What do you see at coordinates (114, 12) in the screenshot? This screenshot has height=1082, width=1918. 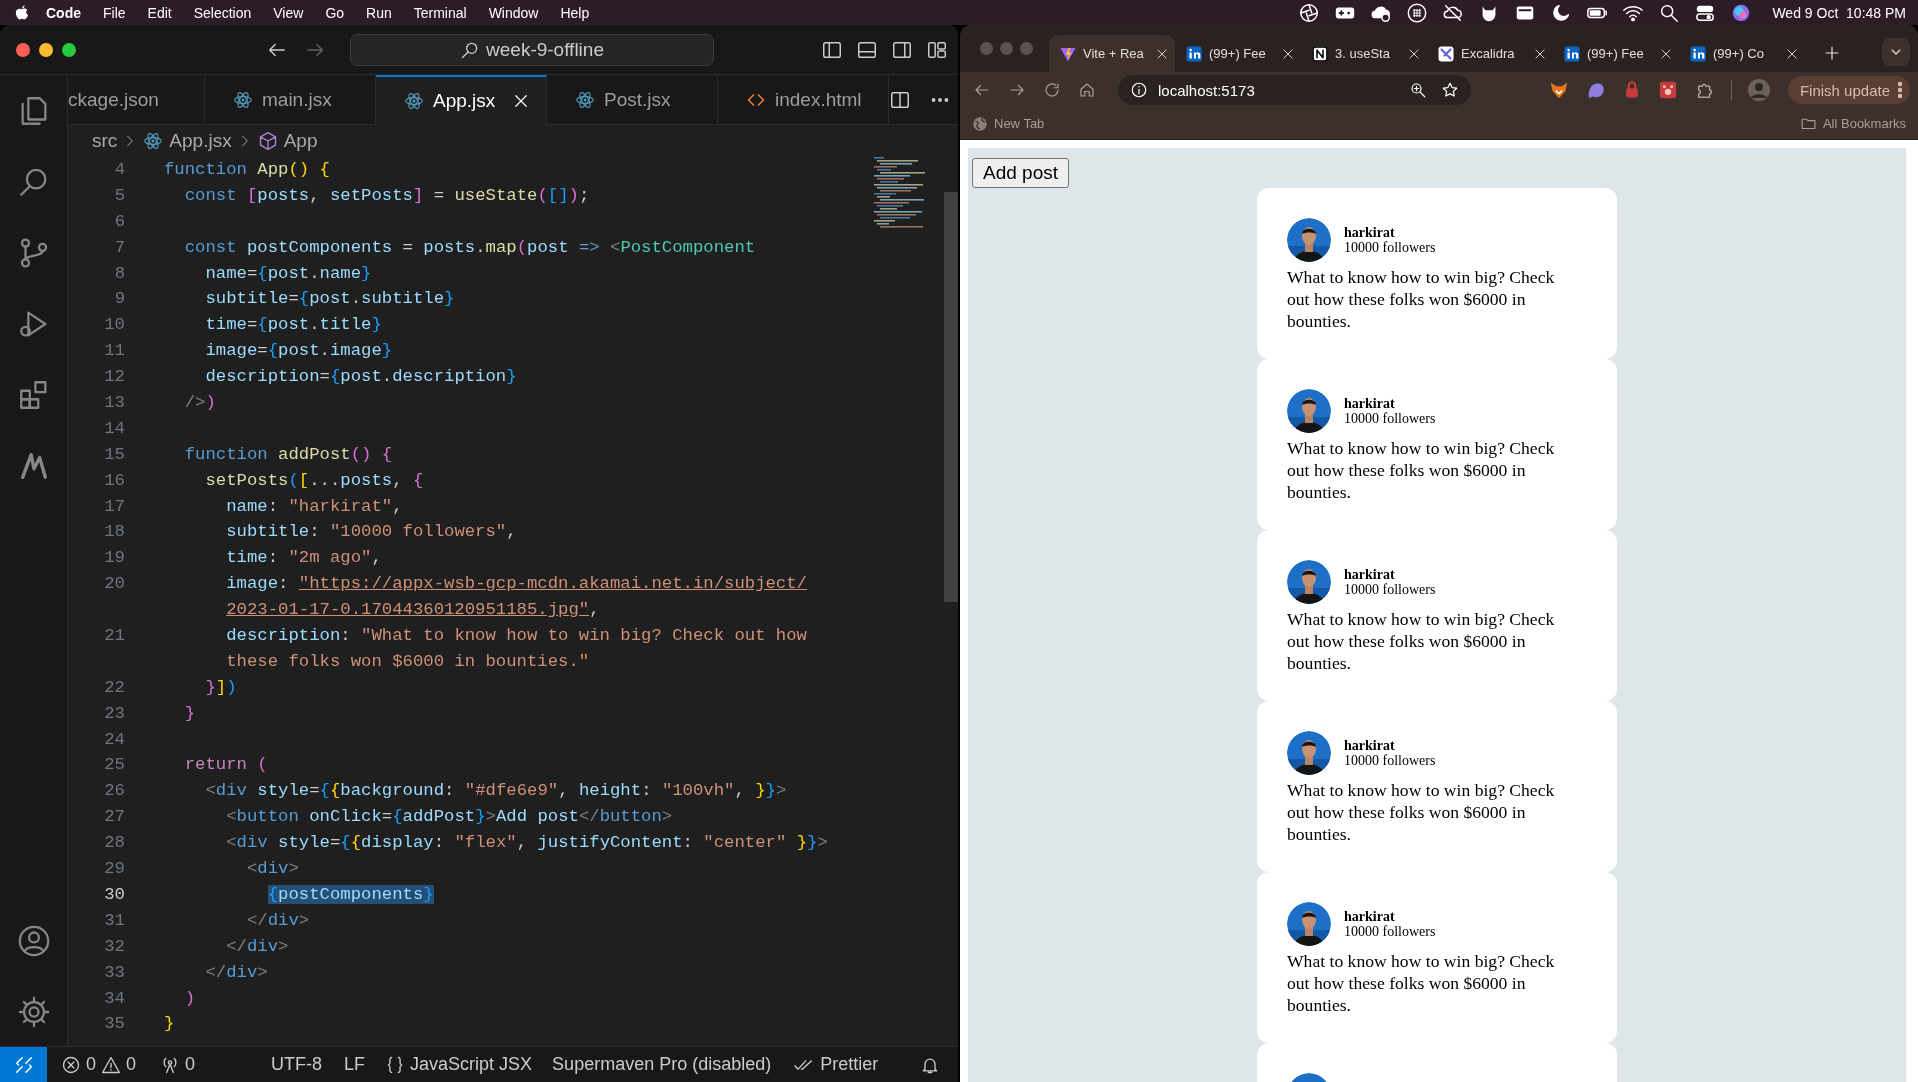 I see `menu-item: File` at bounding box center [114, 12].